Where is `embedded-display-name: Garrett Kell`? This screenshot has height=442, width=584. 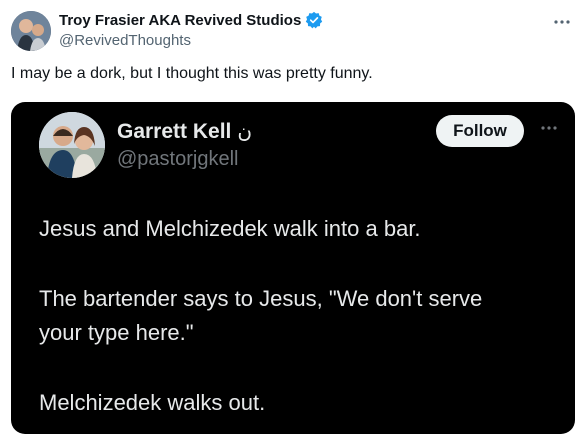
embedded-display-name: Garrett Kell is located at coordinates (174, 131).